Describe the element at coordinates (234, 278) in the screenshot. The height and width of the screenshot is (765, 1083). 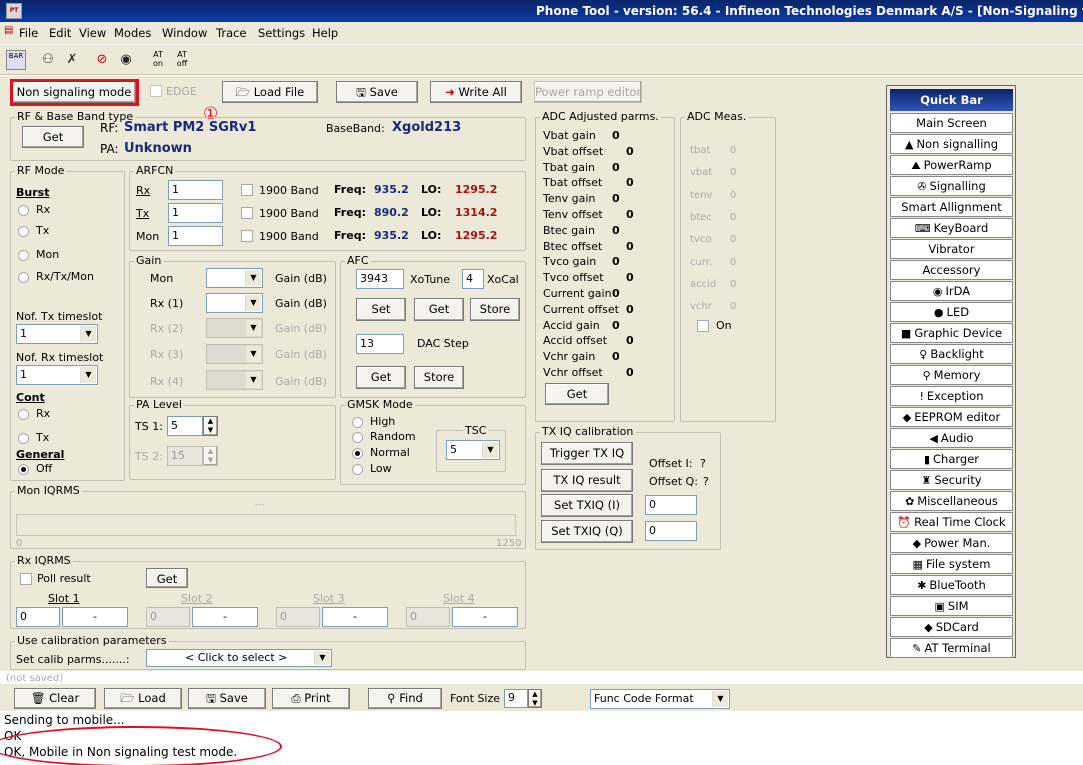
I see `gain-mon-select: ▼` at that location.